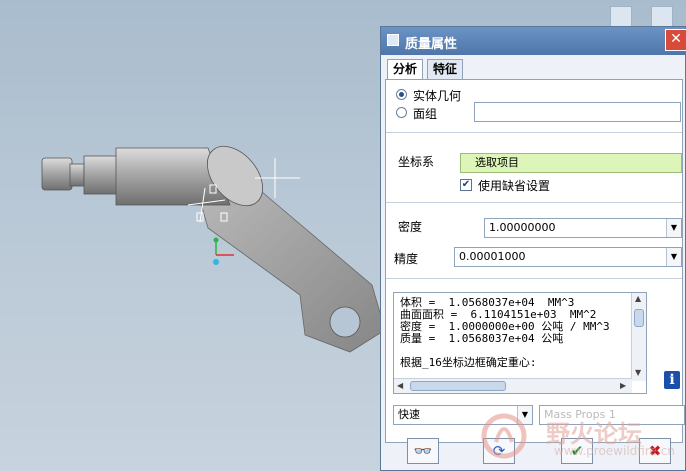  What do you see at coordinates (409, 414) in the screenshot?
I see `mode-value: 快速` at bounding box center [409, 414].